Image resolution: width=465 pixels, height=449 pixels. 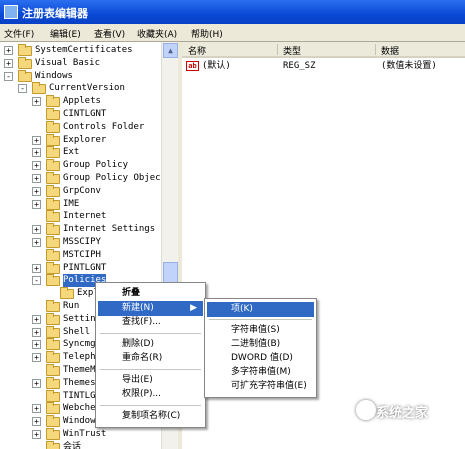 What do you see at coordinates (197, 50) in the screenshot?
I see `column-name-header: 名称` at bounding box center [197, 50].